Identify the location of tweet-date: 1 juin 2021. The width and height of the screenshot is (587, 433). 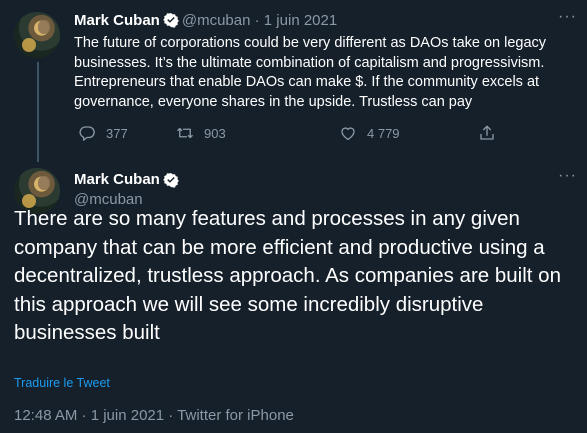
(300, 20).